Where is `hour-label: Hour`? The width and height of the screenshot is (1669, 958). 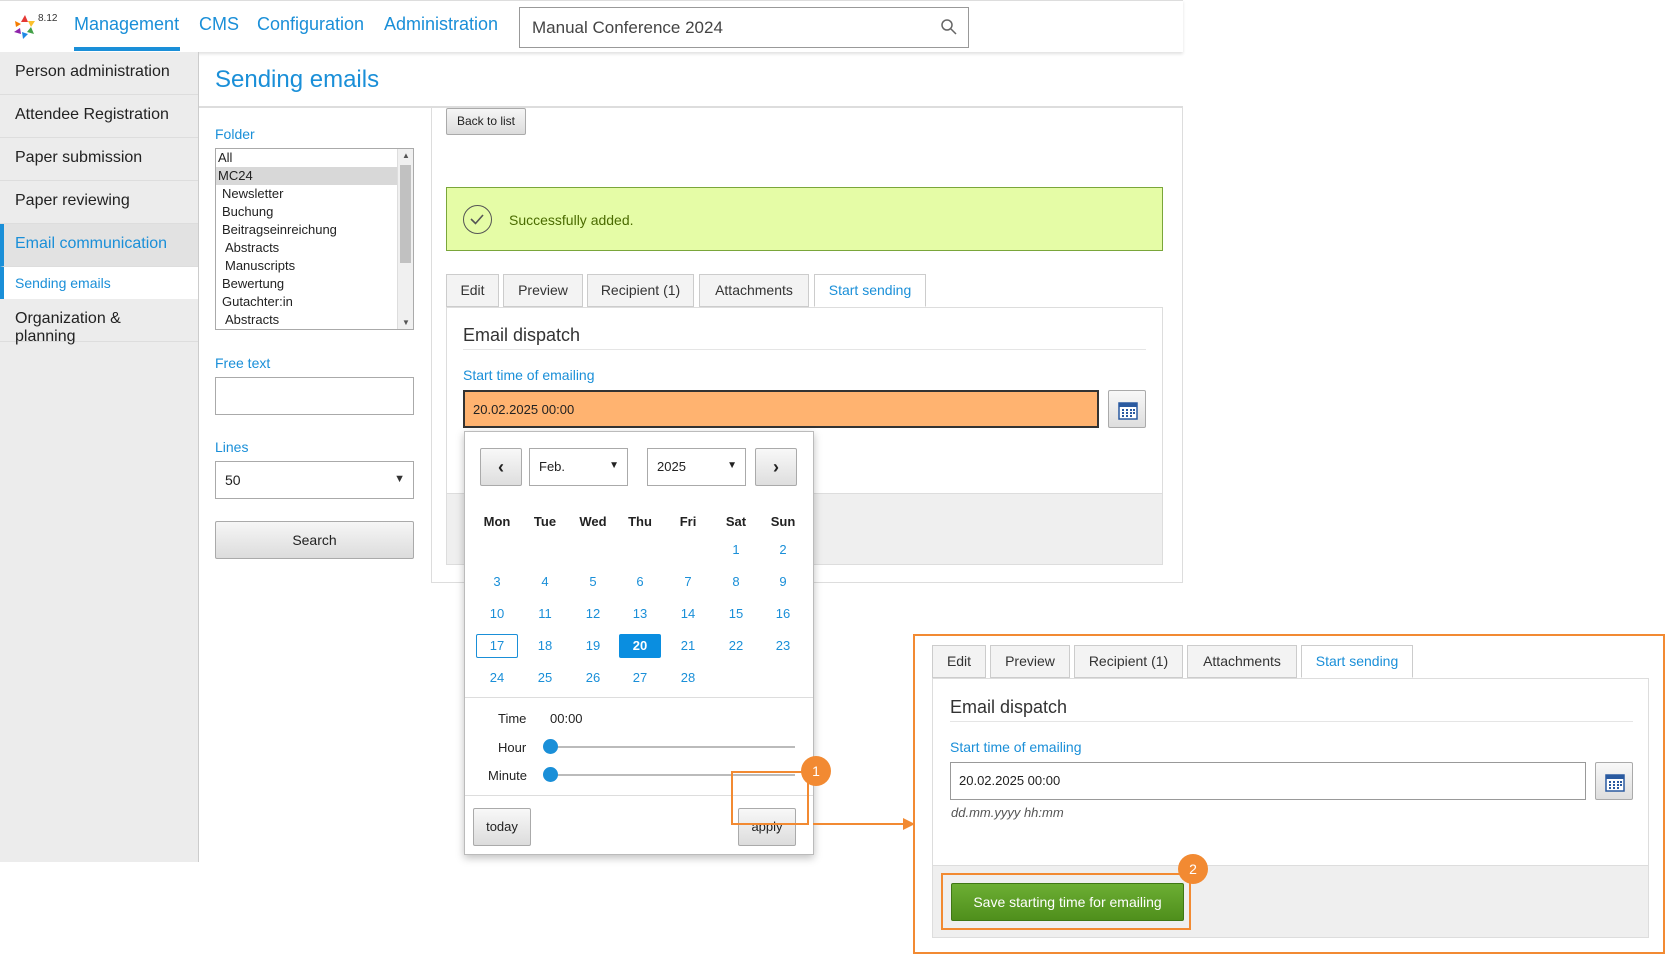
hour-label: Hour is located at coordinates (512, 747).